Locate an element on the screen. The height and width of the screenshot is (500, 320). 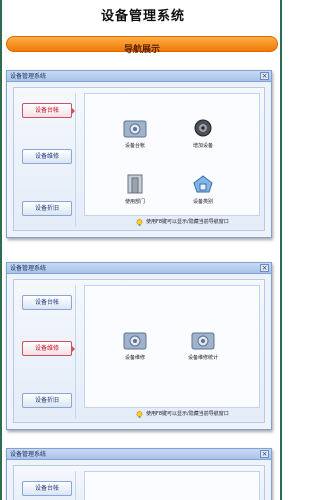
category-icon is located at coordinates (203, 184).